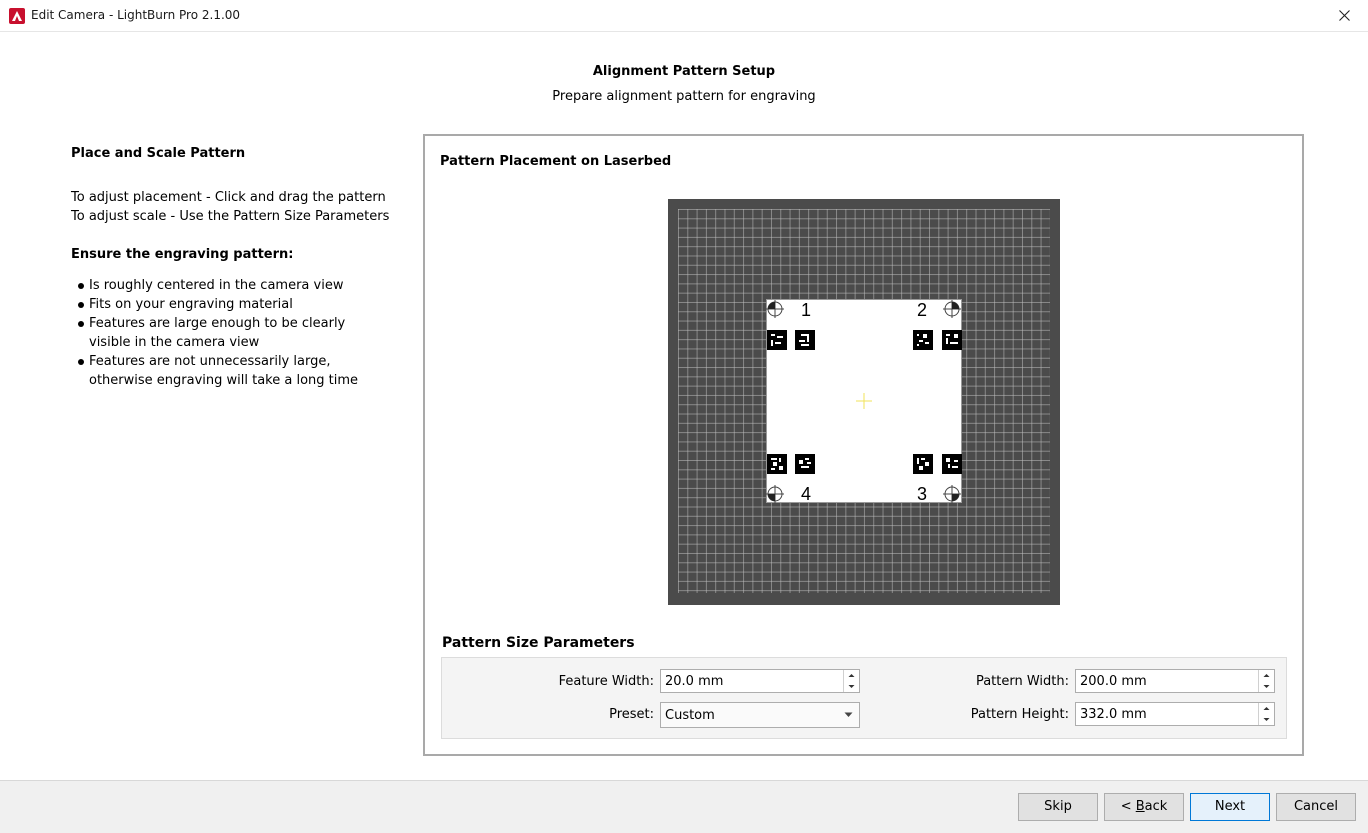 This screenshot has width=1368, height=833. What do you see at coordinates (684, 96) in the screenshot?
I see `page-subtitle: Prepare alignment pattern for engraving` at bounding box center [684, 96].